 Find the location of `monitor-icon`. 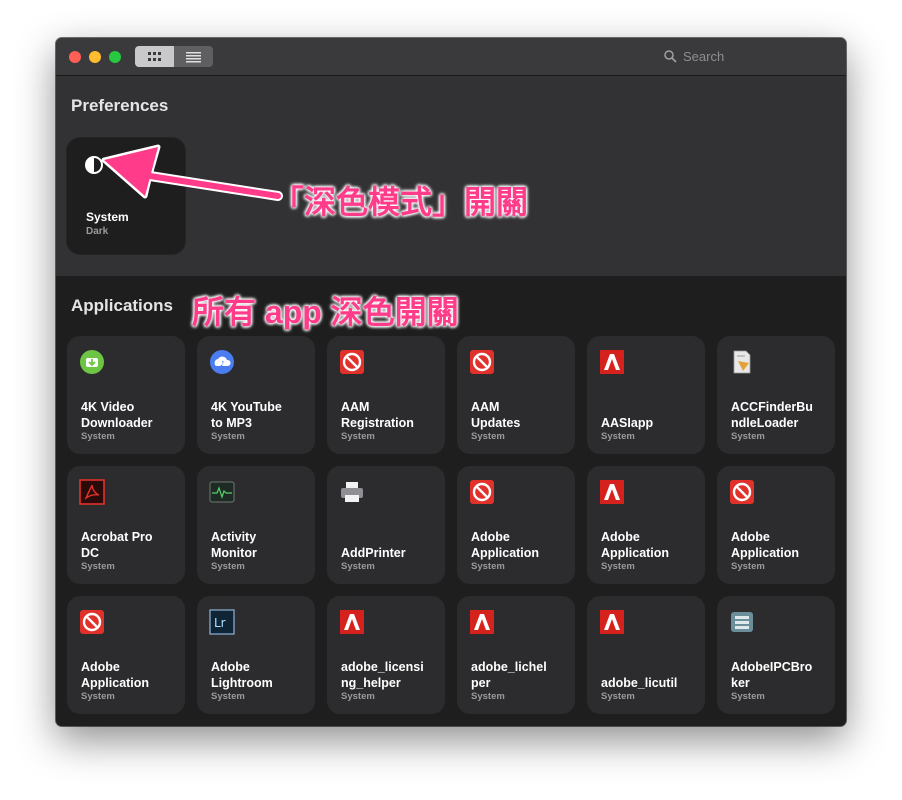

monitor-icon is located at coordinates (222, 492).